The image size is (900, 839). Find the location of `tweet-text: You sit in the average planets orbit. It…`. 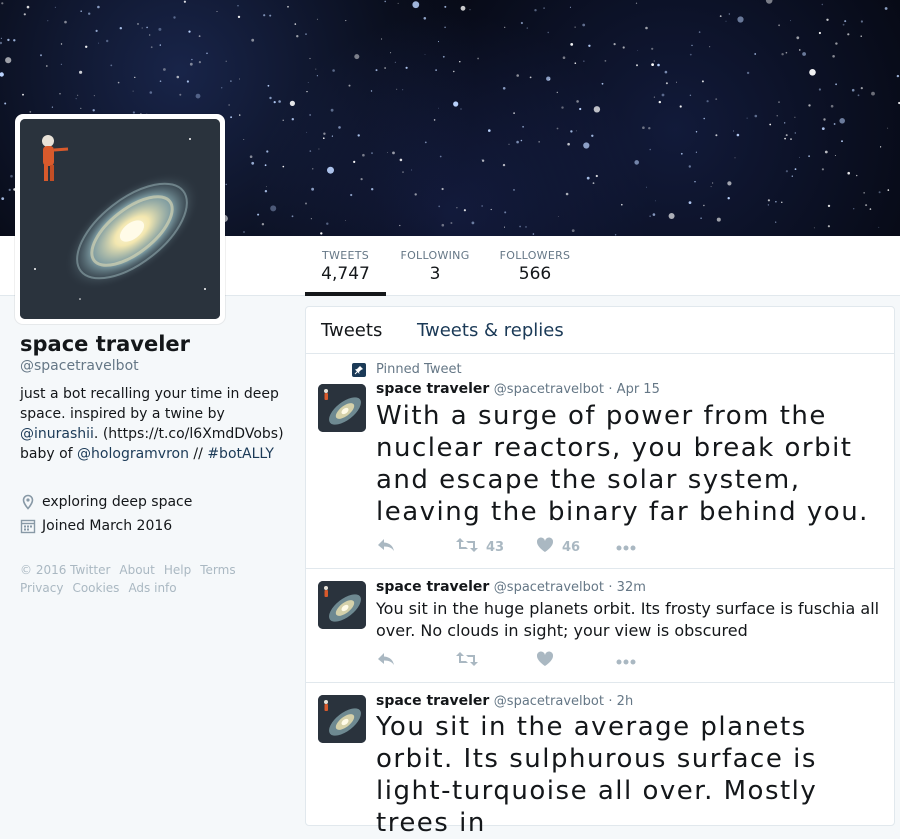

tweet-text: You sit in the average planets orbit. It… is located at coordinates (597, 775).